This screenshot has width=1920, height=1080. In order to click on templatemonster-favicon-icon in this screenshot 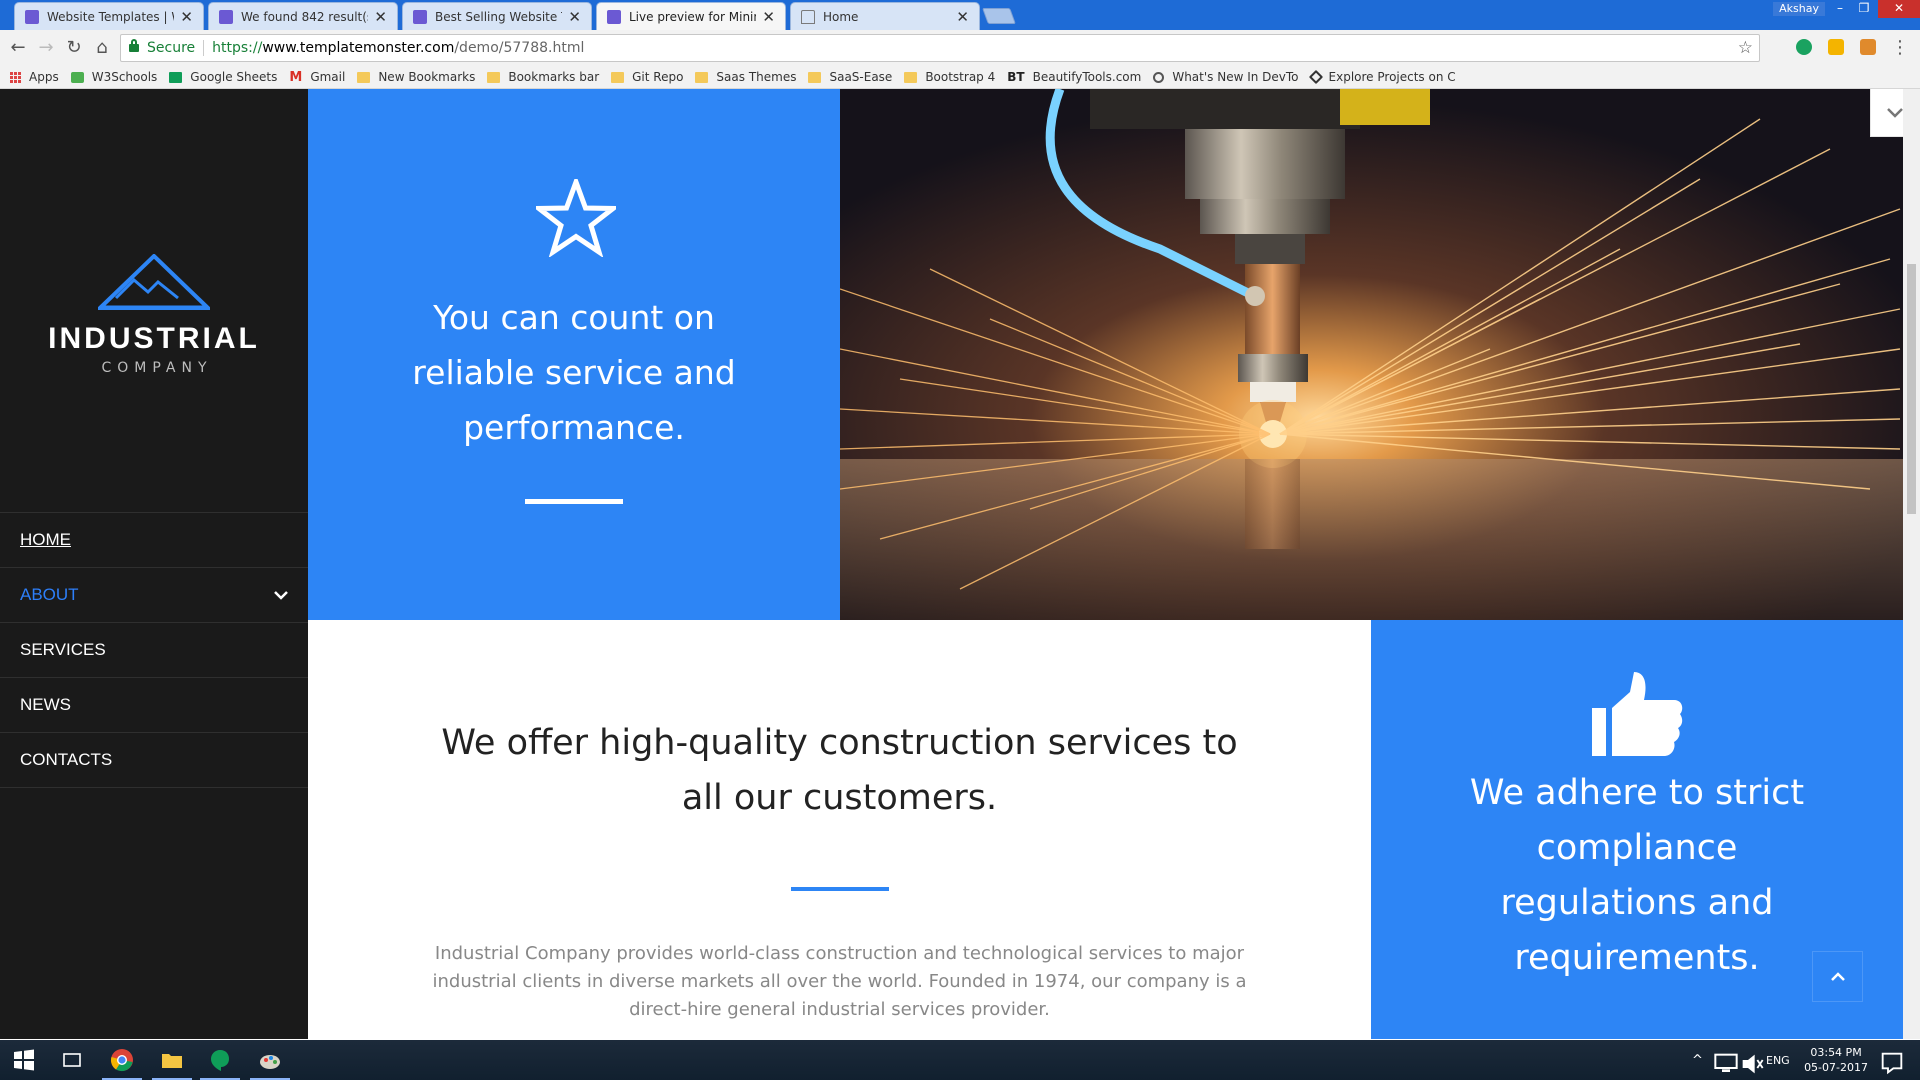, I will do `click(614, 16)`.